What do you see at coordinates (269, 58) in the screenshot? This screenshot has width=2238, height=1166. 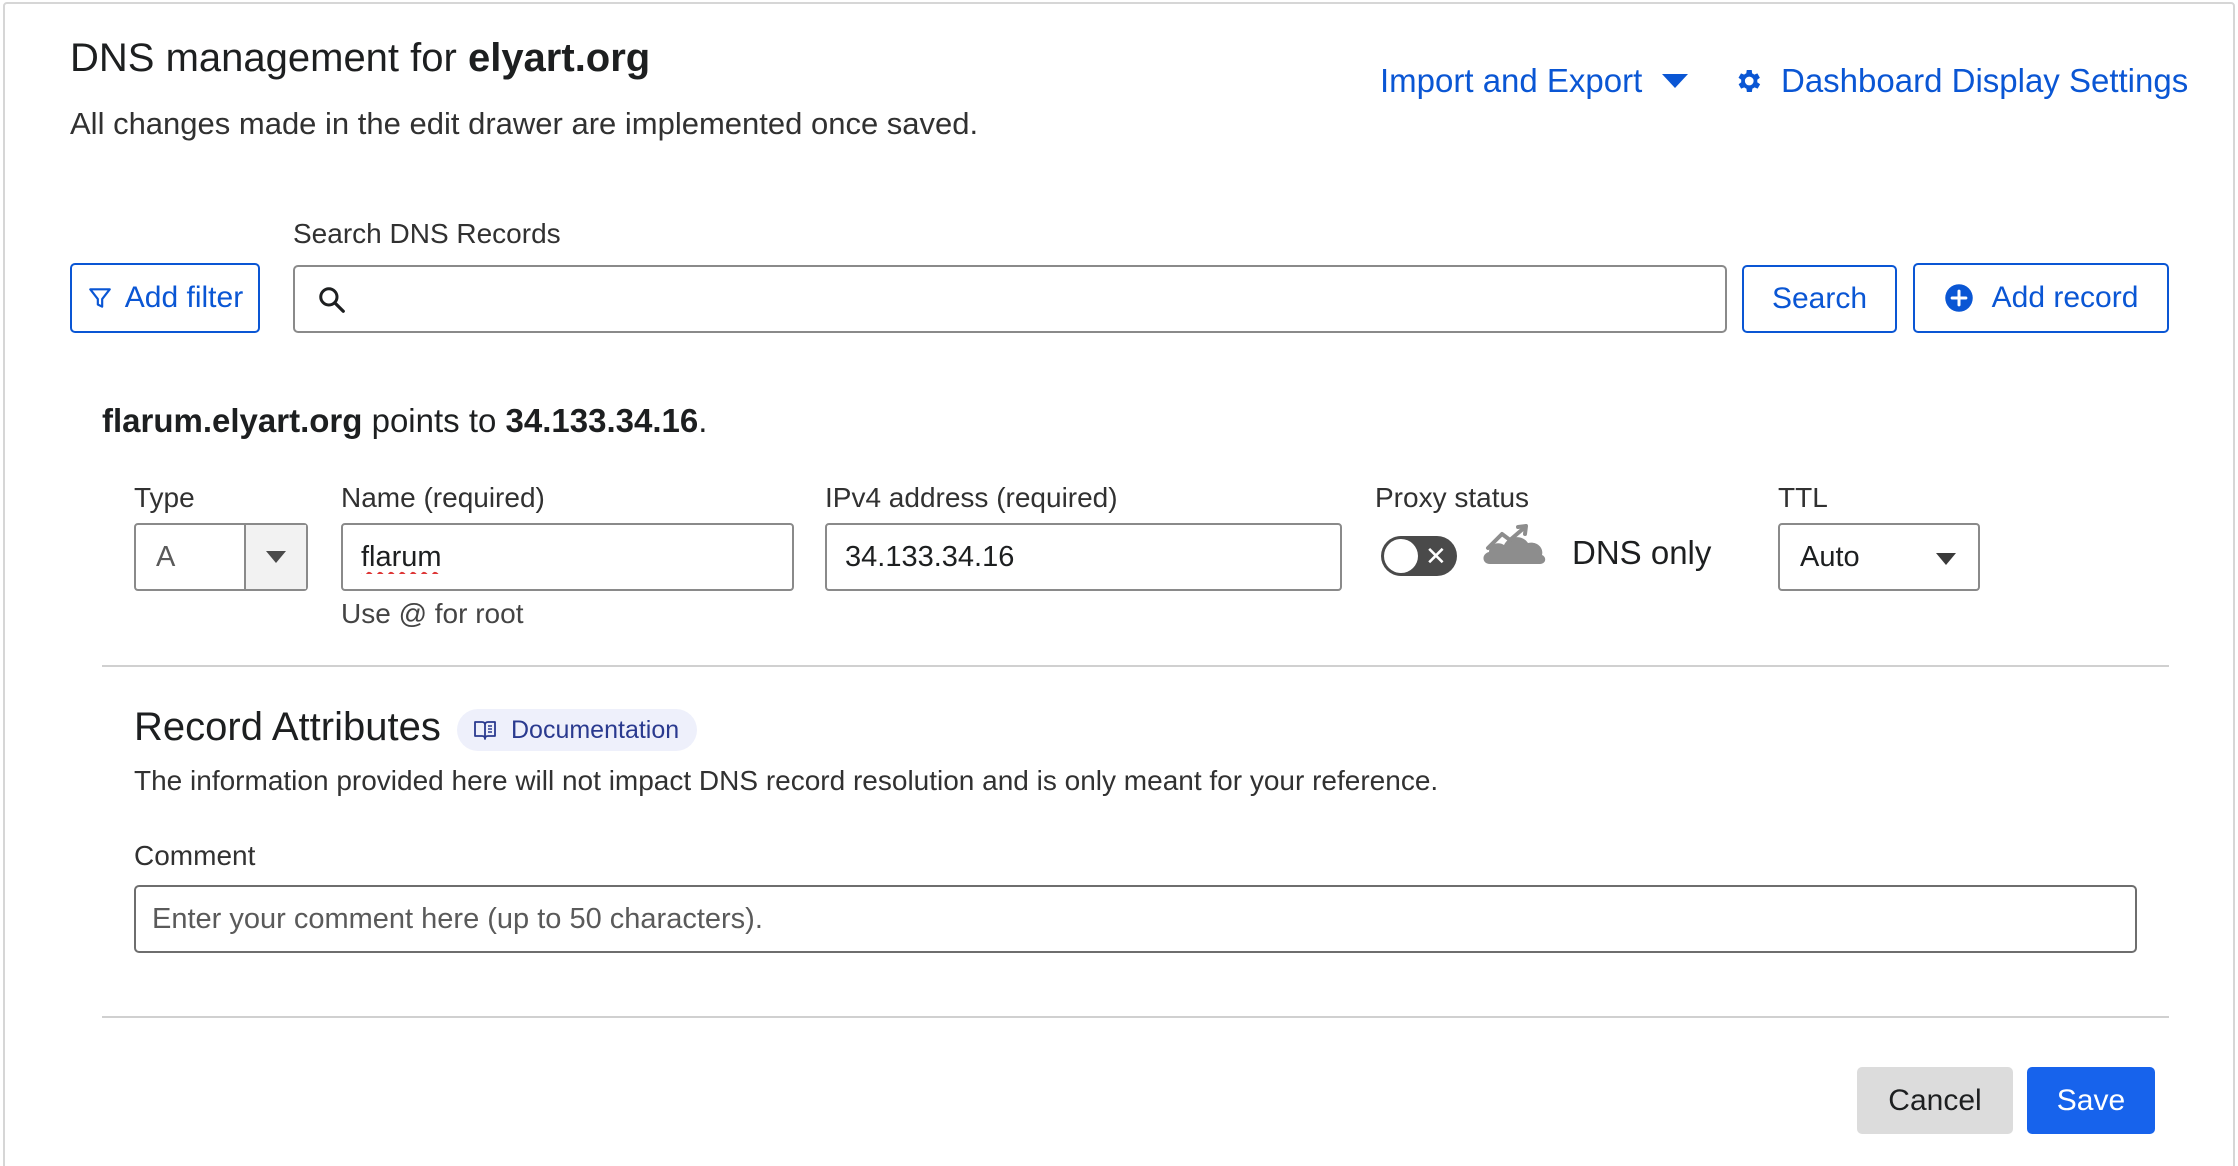 I see `page-title-prefix: DNS management for` at bounding box center [269, 58].